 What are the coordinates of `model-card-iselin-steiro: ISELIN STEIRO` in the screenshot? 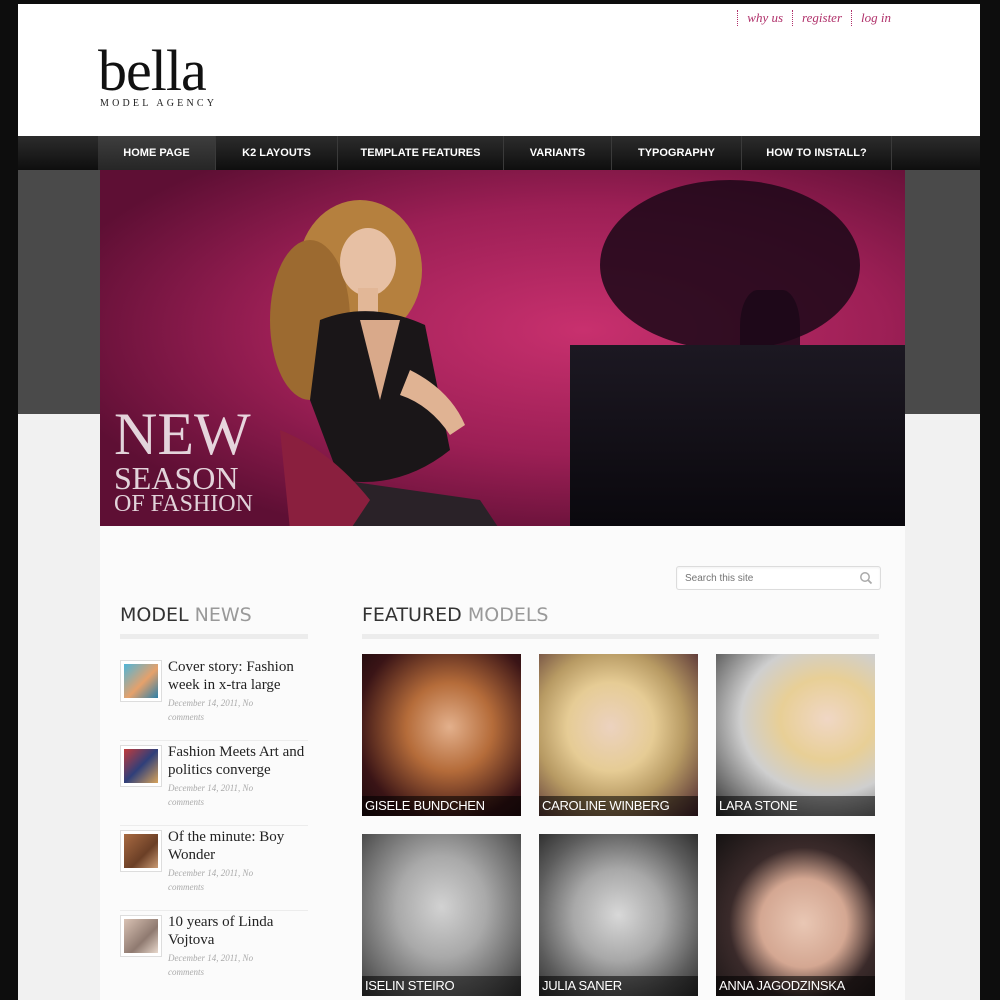 It's located at (441, 915).